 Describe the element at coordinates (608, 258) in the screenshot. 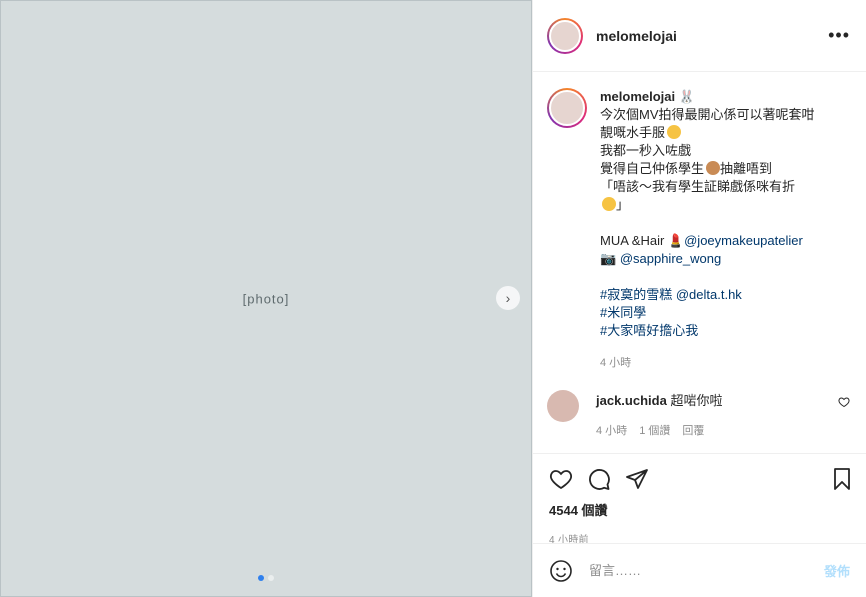

I see `camera-emoji-icon: 📷` at that location.